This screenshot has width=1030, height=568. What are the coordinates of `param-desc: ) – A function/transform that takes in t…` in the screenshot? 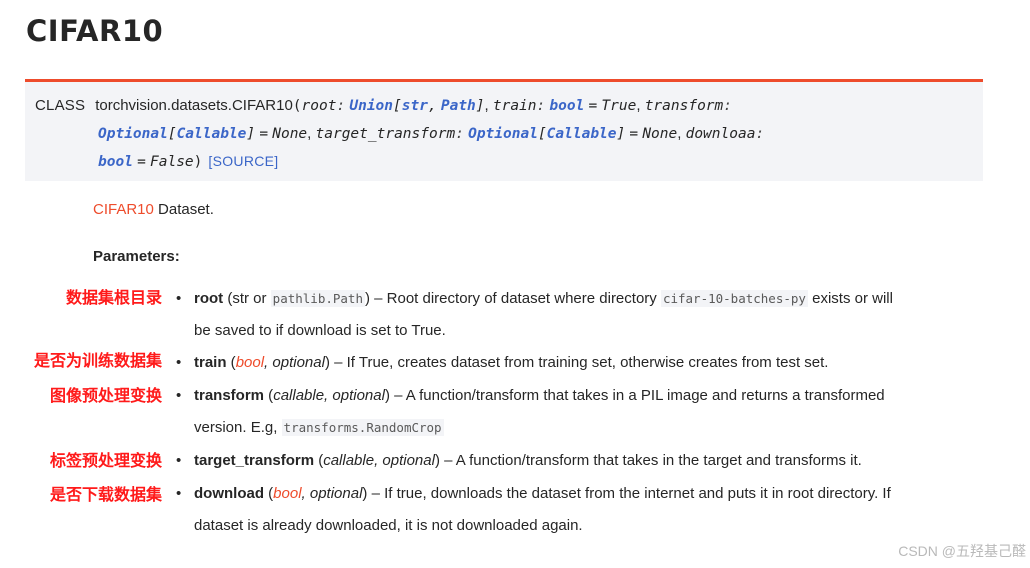 It's located at (648, 460).